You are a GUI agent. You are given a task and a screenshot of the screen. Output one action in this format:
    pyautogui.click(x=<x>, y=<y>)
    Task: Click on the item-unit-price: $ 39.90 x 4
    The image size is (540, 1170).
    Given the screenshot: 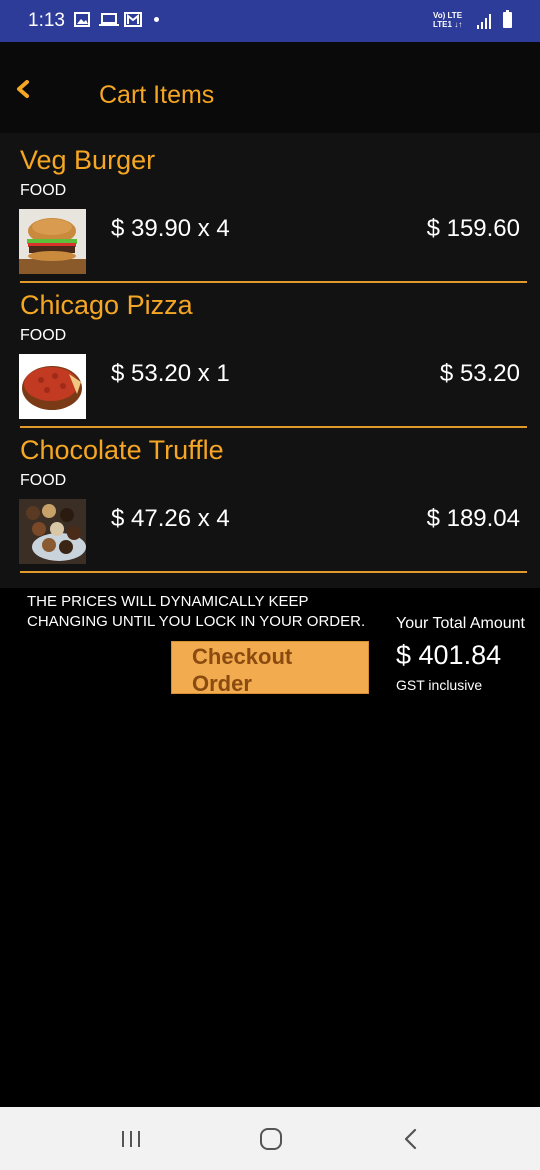 What is the action you would take?
    pyautogui.click(x=170, y=228)
    